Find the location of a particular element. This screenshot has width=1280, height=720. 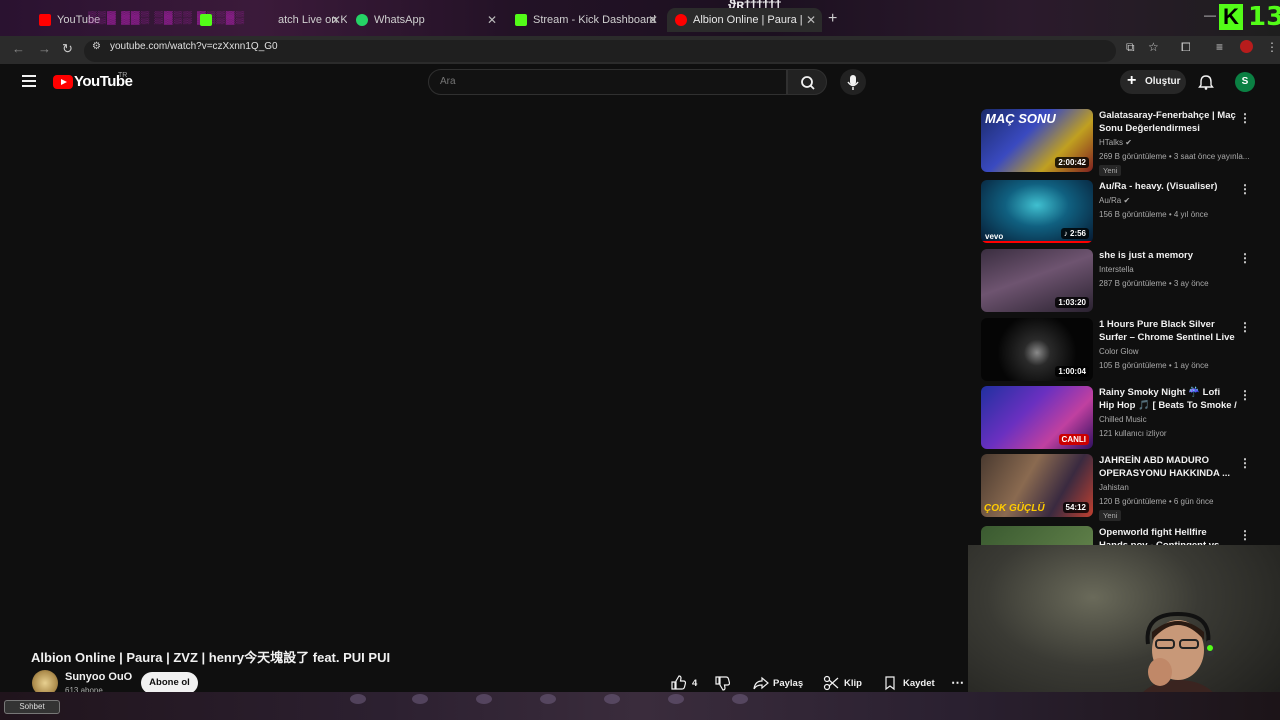

extensions-icon: ⧠ is located at coordinates (1186, 47).